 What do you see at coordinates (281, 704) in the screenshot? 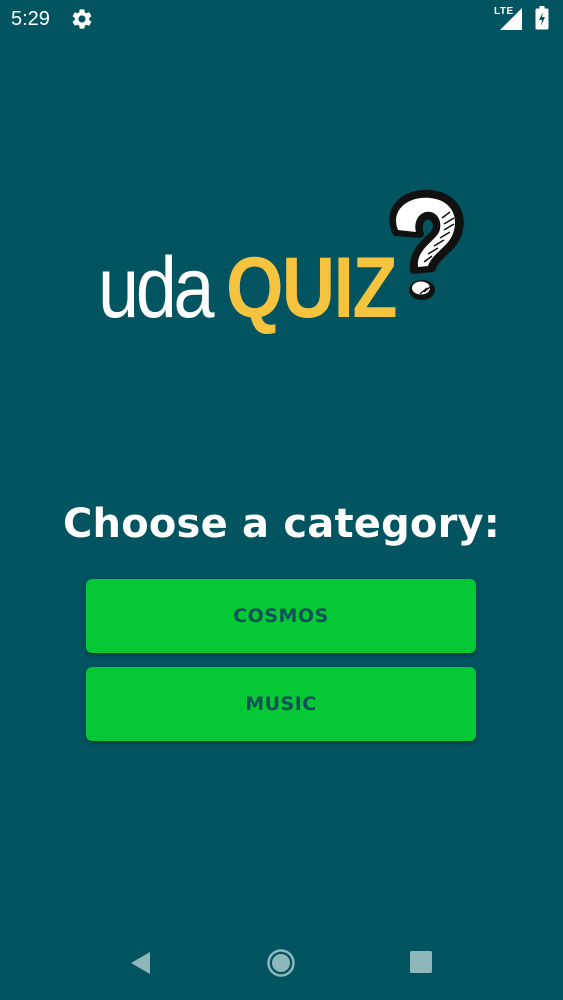
I see `category-music-button: MUSIC` at bounding box center [281, 704].